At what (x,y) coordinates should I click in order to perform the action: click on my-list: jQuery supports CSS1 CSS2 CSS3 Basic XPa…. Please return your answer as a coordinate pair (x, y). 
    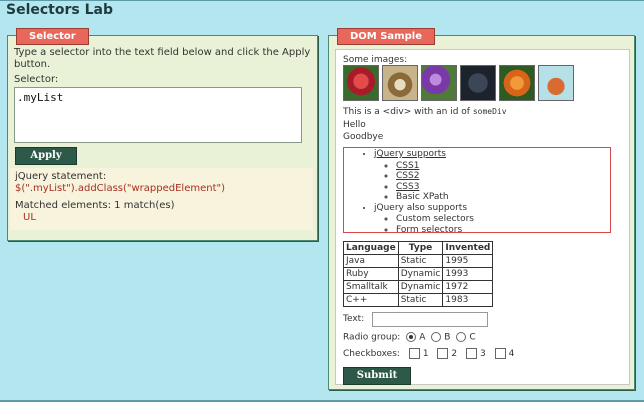
    Looking at the image, I should click on (477, 192).